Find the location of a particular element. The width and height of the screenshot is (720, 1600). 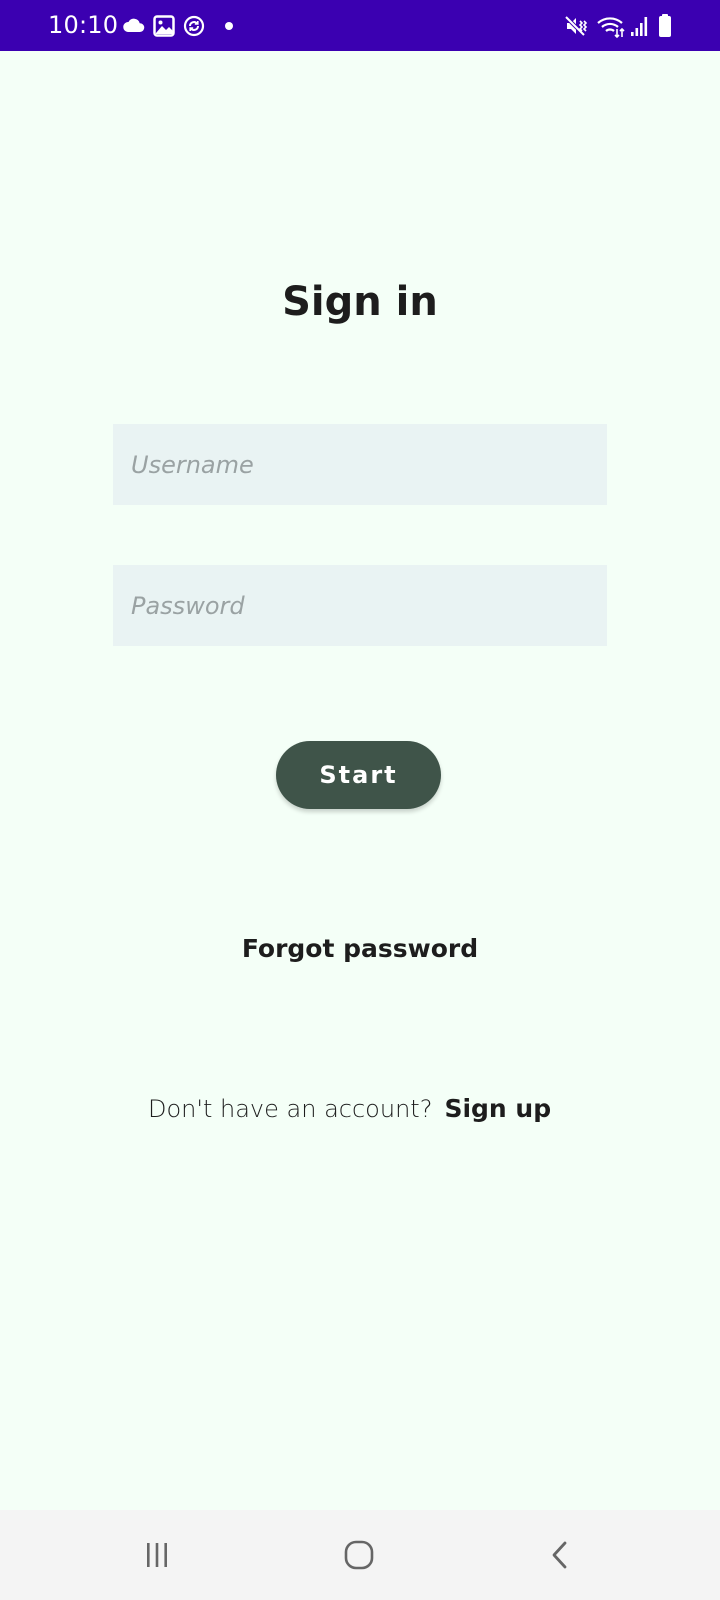

back-button is located at coordinates (561, 1555).